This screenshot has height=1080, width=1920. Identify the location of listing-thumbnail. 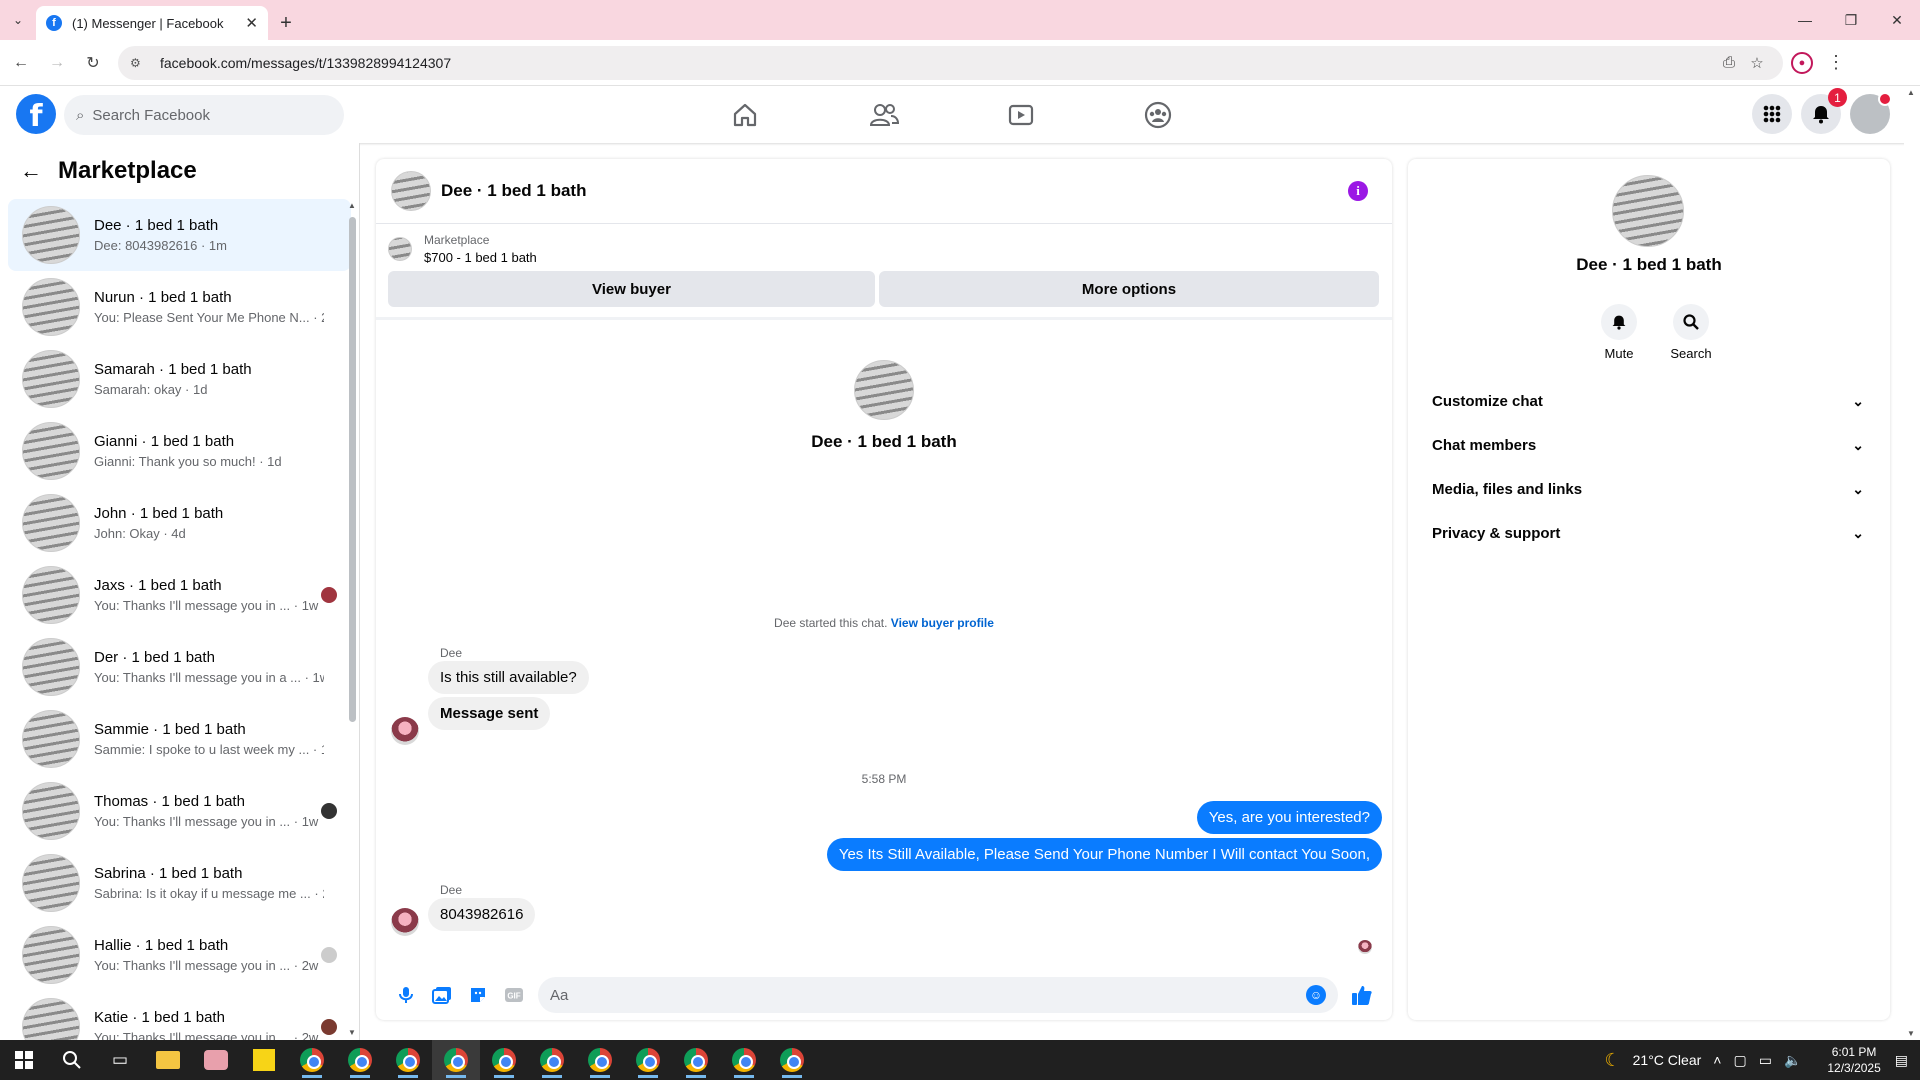
(400, 249).